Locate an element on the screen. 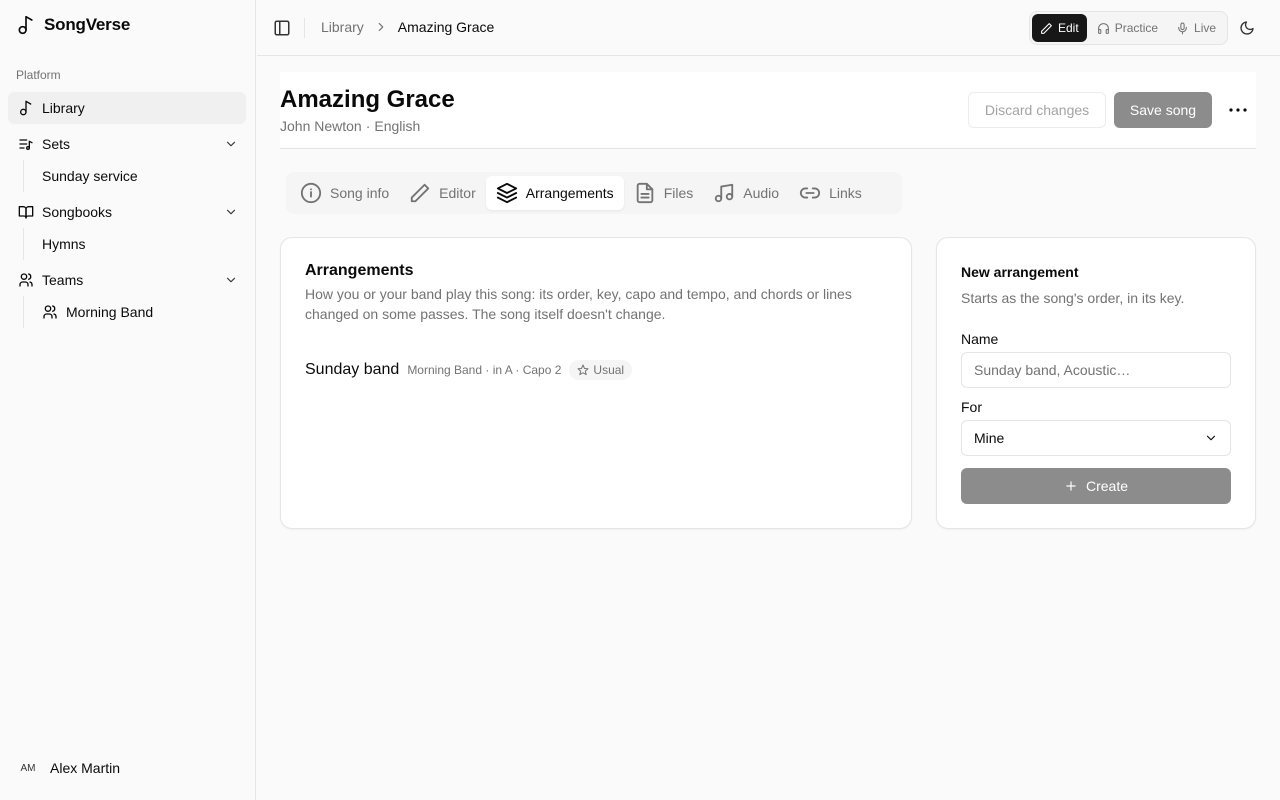 Image resolution: width=1280 pixels, height=800 pixels. more-options-icon is located at coordinates (1238, 110).